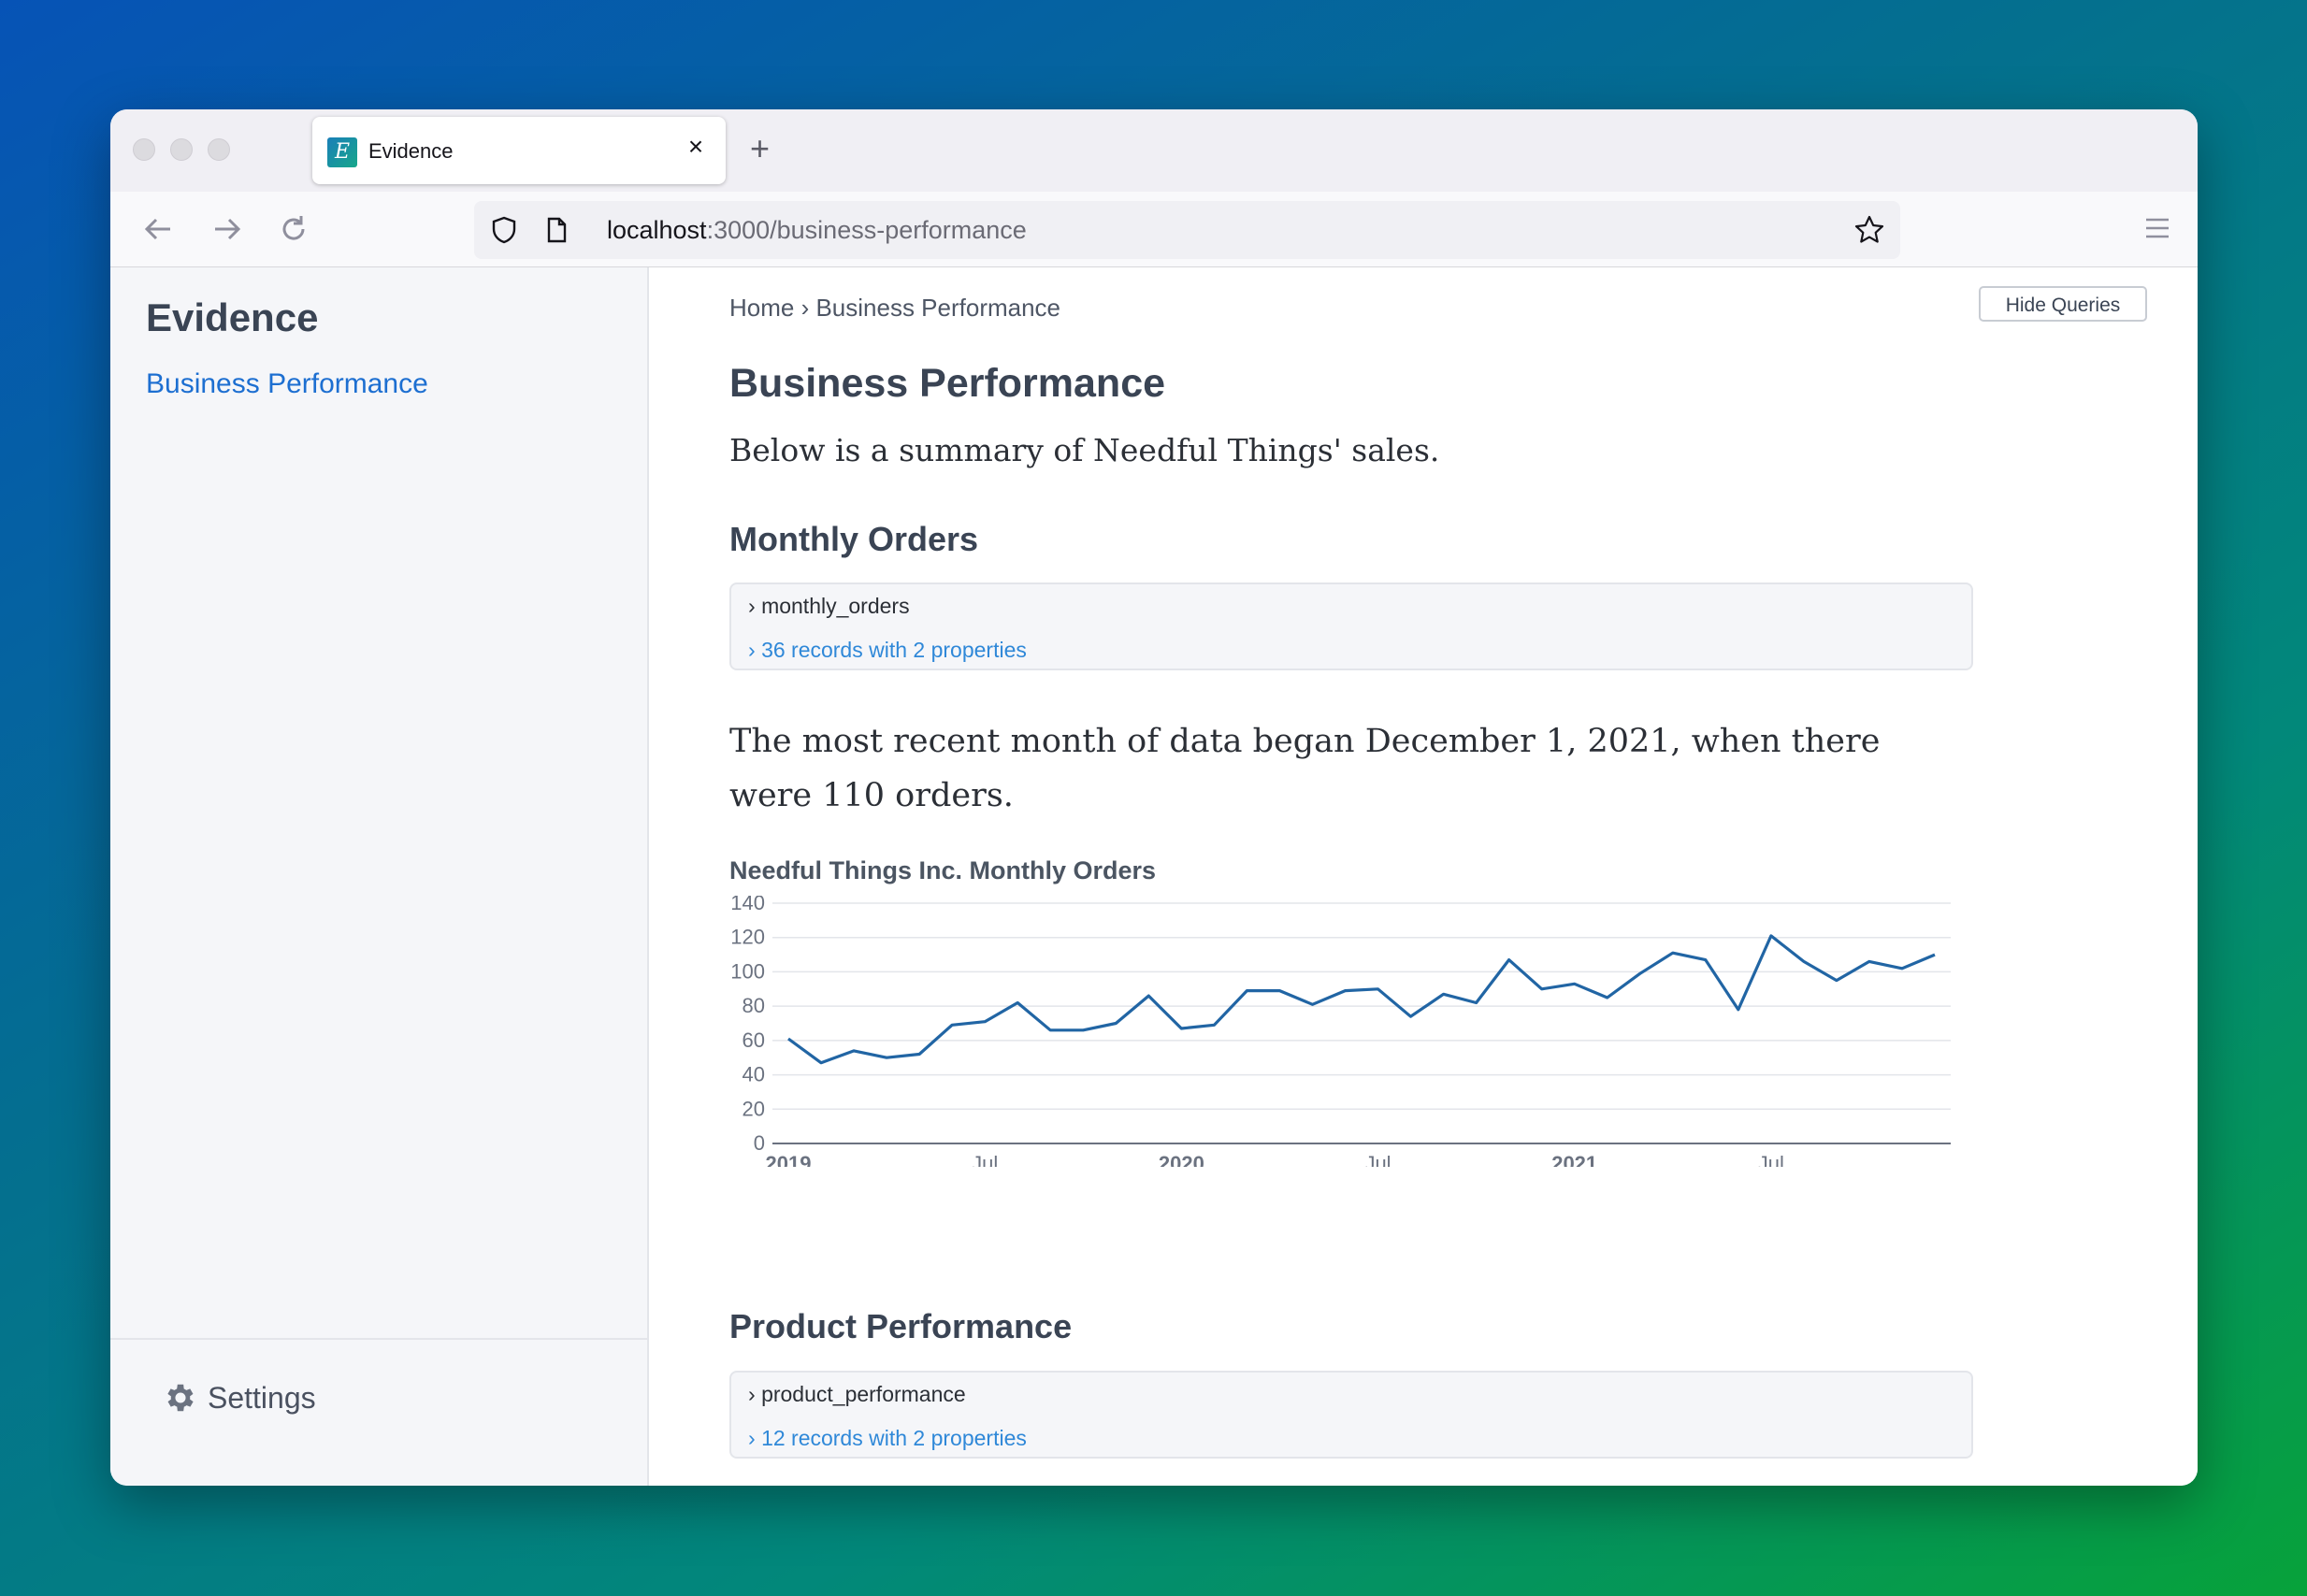  What do you see at coordinates (817, 230) in the screenshot?
I see `url-text: localhost:3000/business-performance` at bounding box center [817, 230].